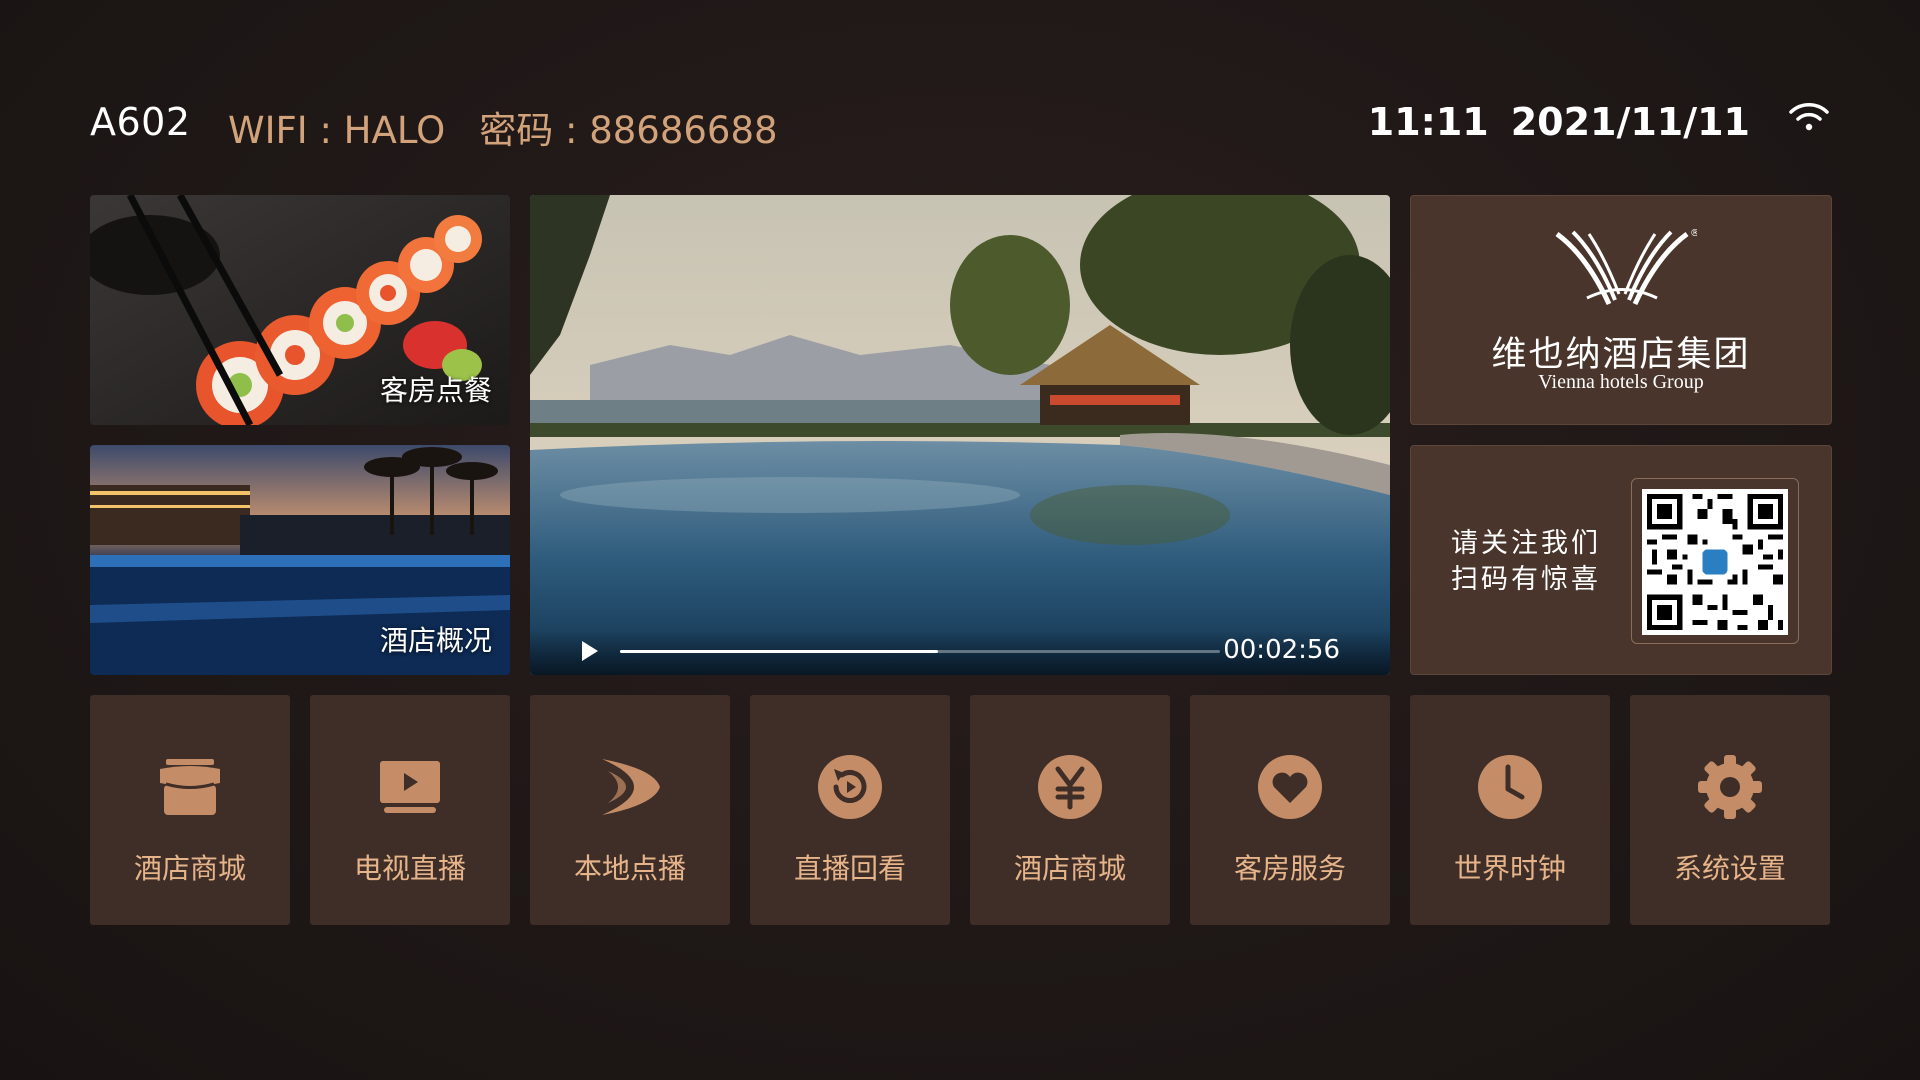 The image size is (1920, 1080). Describe the element at coordinates (435, 390) in the screenshot. I see `room-dining-label: 客房点餐` at that location.